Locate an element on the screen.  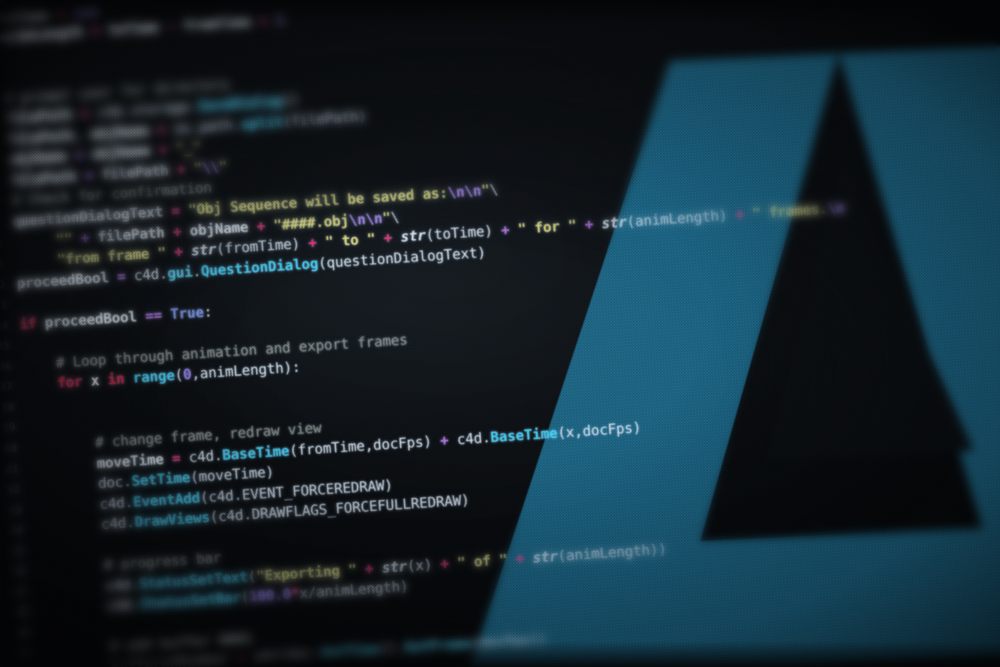
code-token: " frames. is located at coordinates (790, 212).